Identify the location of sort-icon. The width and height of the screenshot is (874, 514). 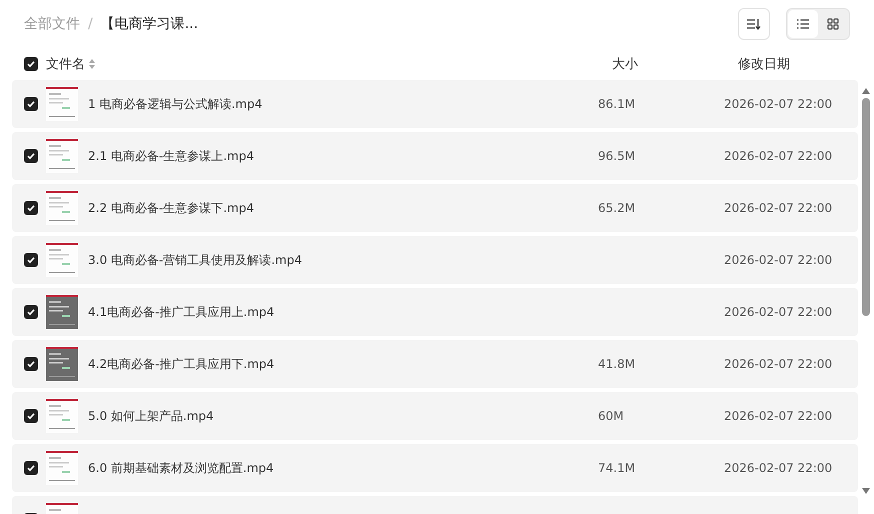
(754, 24).